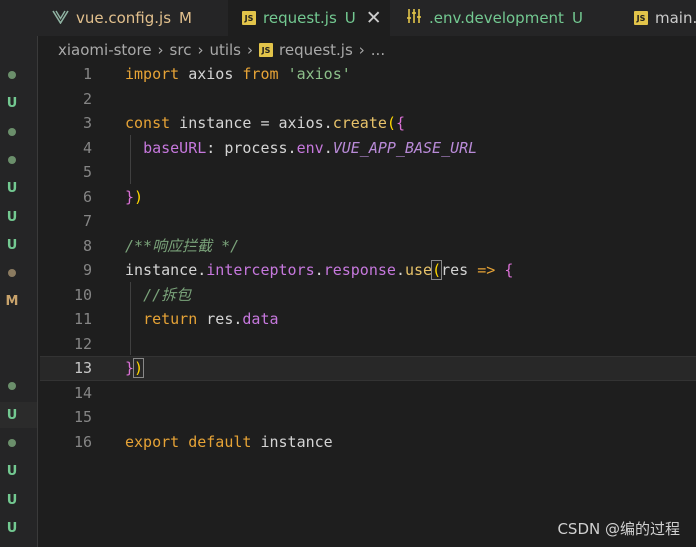 Image resolution: width=696 pixels, height=547 pixels. What do you see at coordinates (368, 246) in the screenshot?
I see `code-line: 8 /**响应拦截 */` at bounding box center [368, 246].